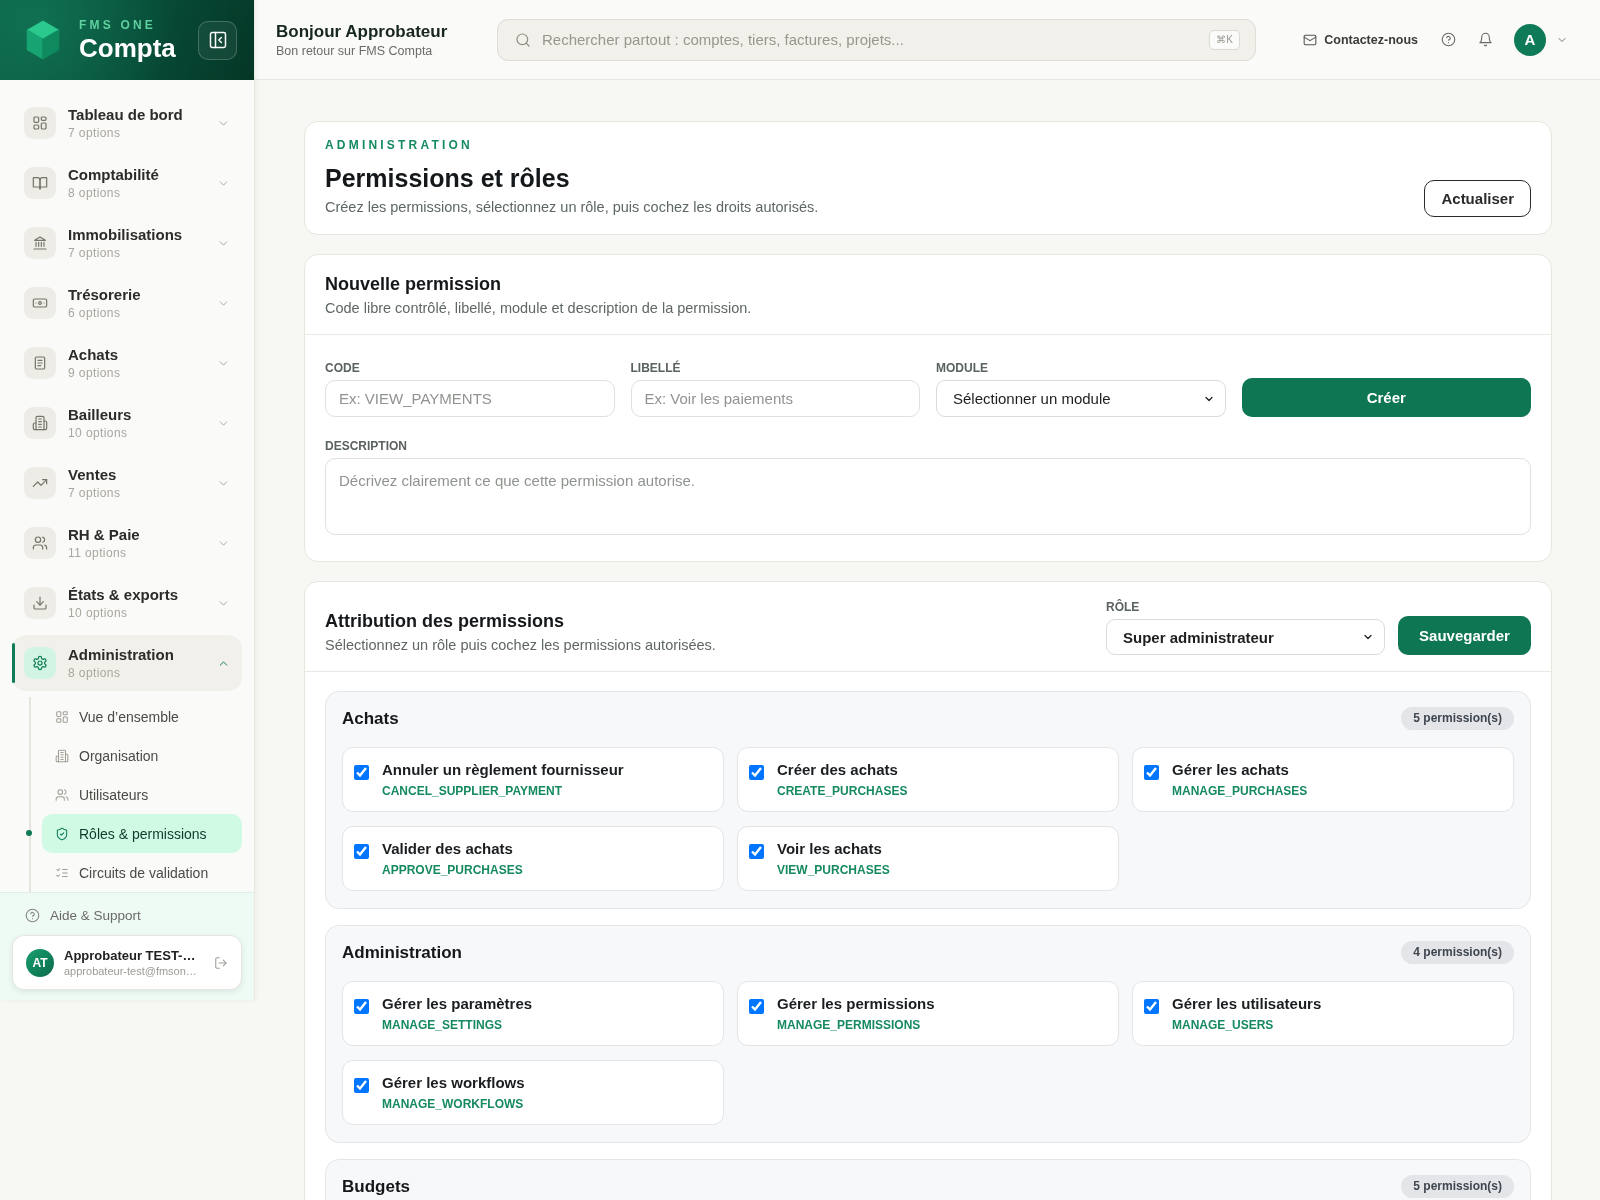 The image size is (1600, 1200). Describe the element at coordinates (142, 716) in the screenshot. I see `subnav-item: Vue d’ensemble` at that location.